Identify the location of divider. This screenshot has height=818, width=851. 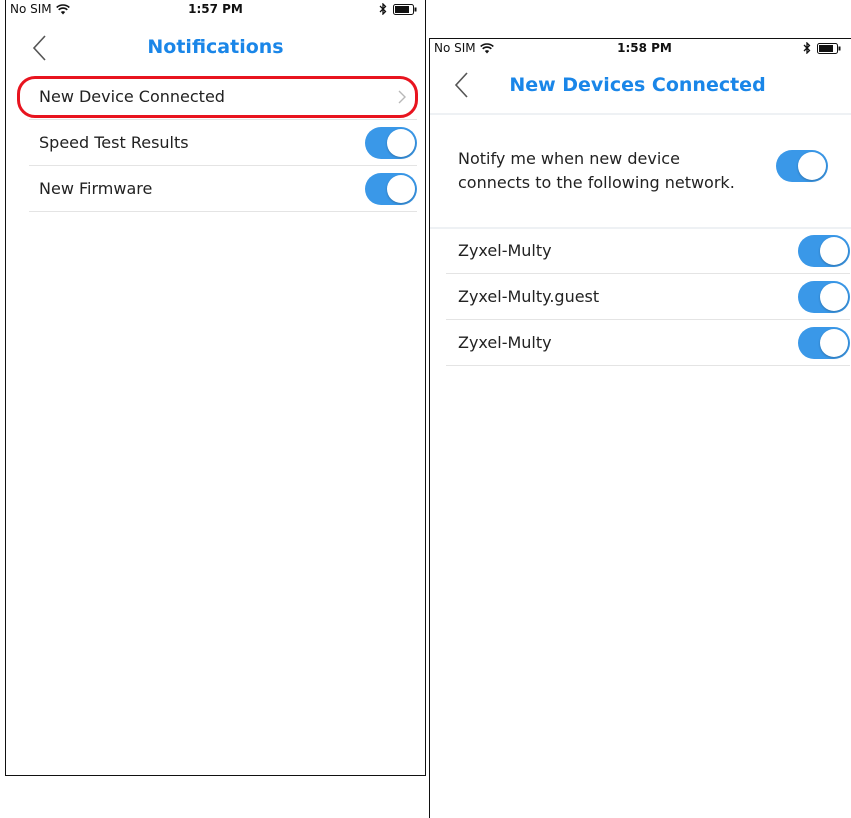
(640, 114).